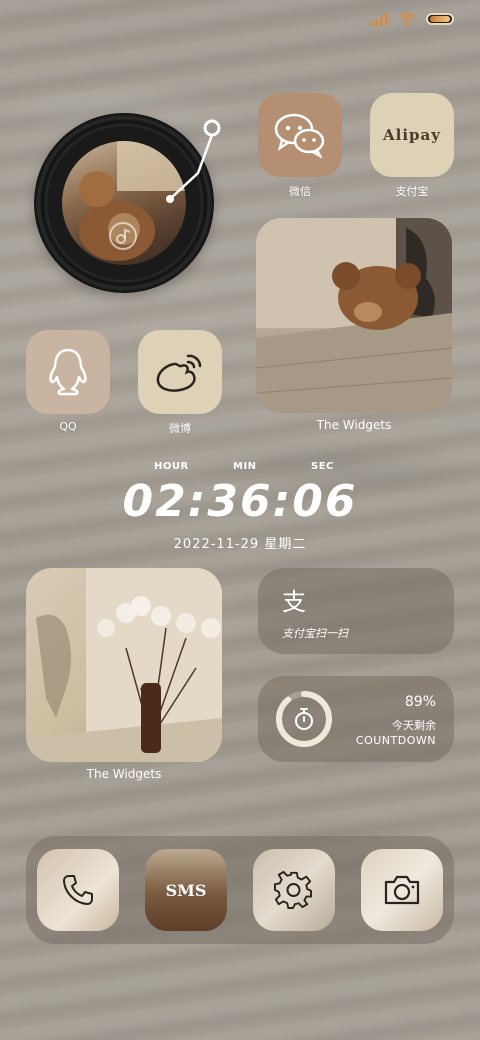 Image resolution: width=480 pixels, height=1040 pixels. Describe the element at coordinates (68, 426) in the screenshot. I see `app-label: QQ` at that location.